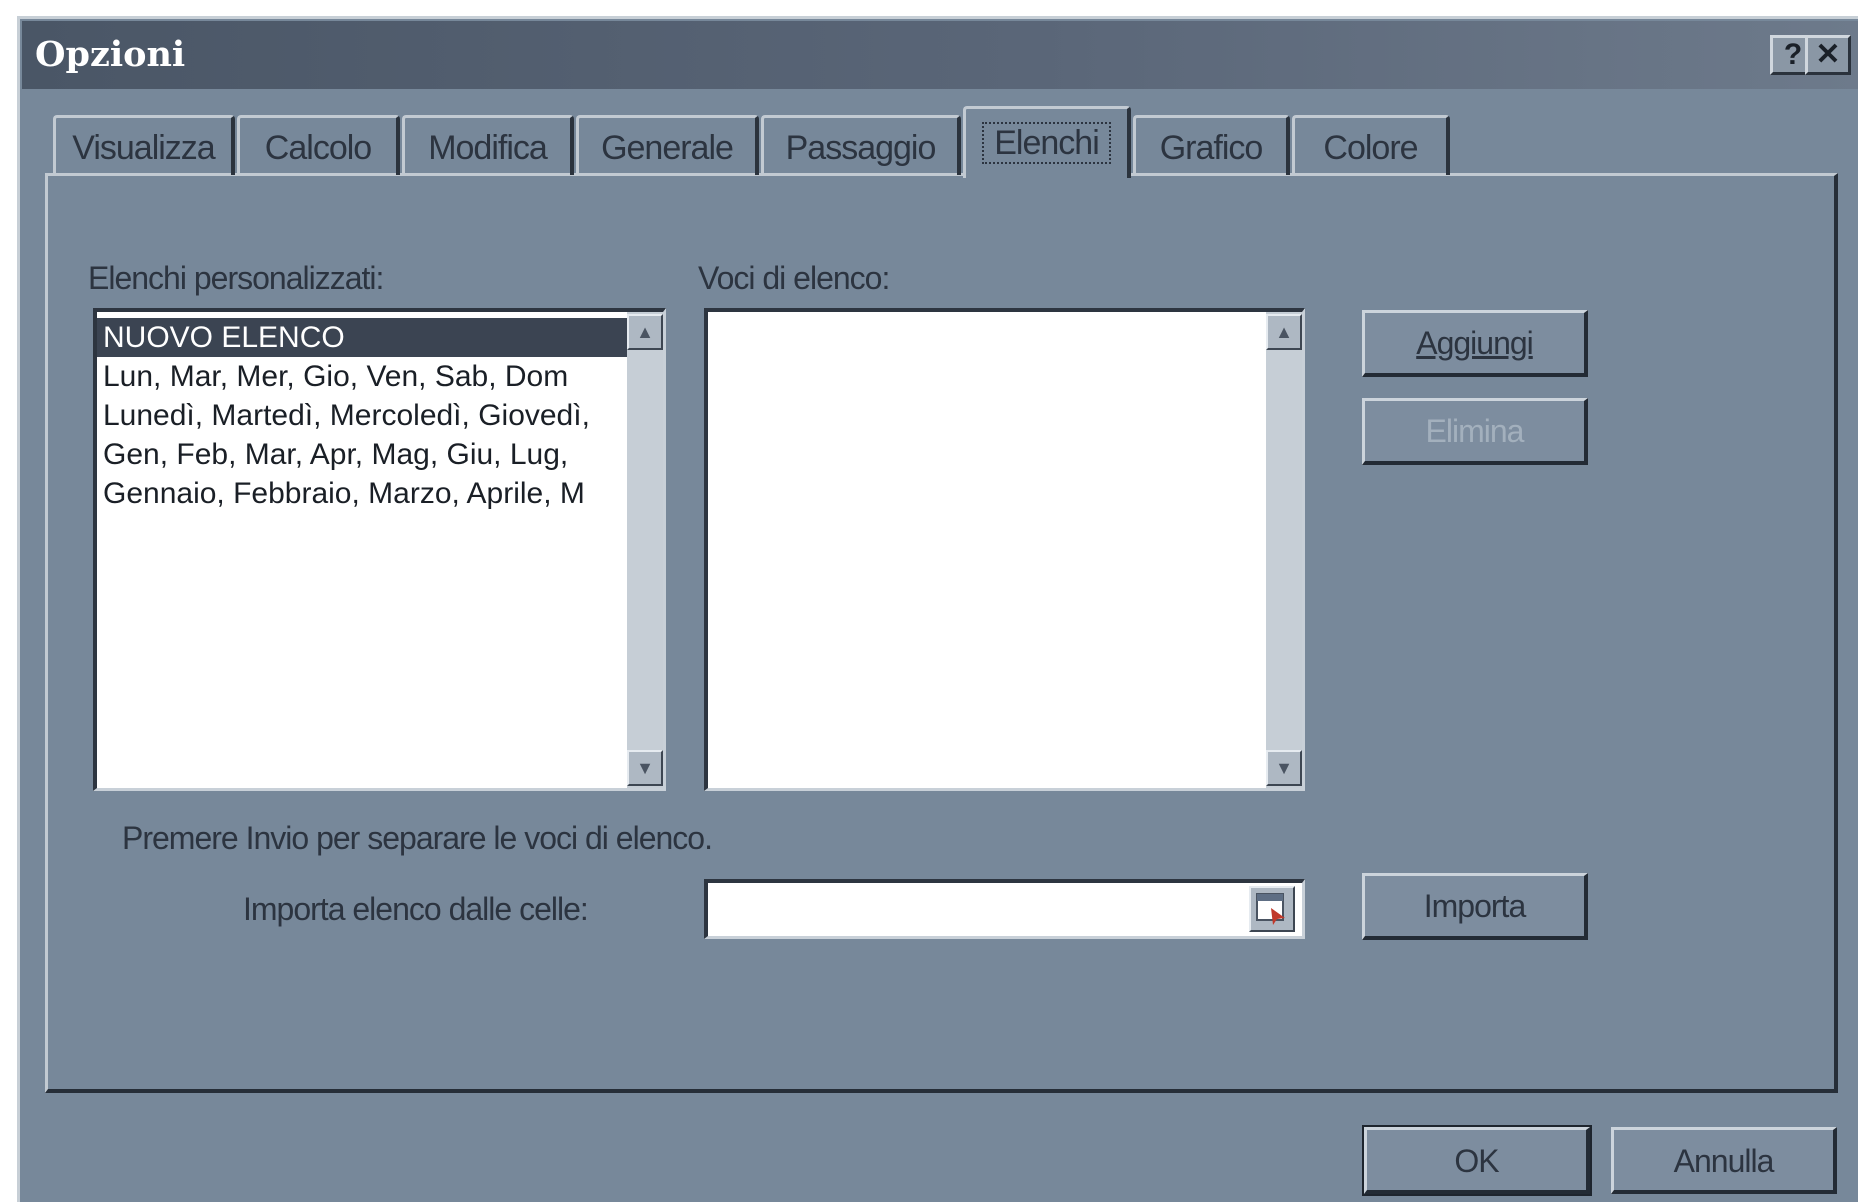 The height and width of the screenshot is (1202, 1858). I want to click on add-button: Aggiungi, so click(1475, 343).